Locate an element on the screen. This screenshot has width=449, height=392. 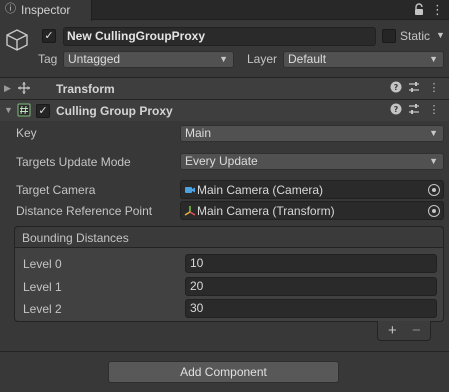
level-1-label: Level 1 is located at coordinates (42, 287).